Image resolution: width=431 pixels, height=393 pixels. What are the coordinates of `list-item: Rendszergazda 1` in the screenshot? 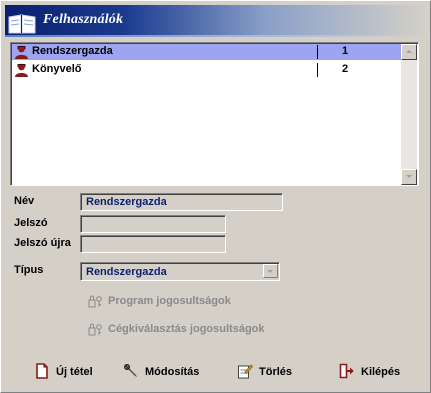 It's located at (206, 52).